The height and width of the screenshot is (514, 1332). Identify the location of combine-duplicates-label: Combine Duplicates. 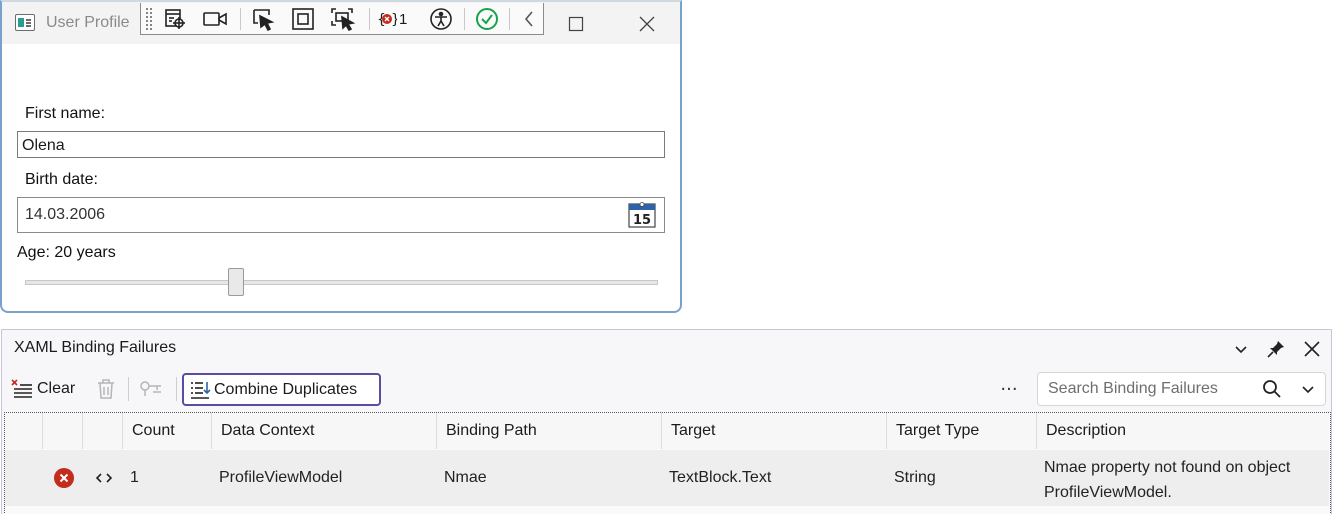
(286, 389).